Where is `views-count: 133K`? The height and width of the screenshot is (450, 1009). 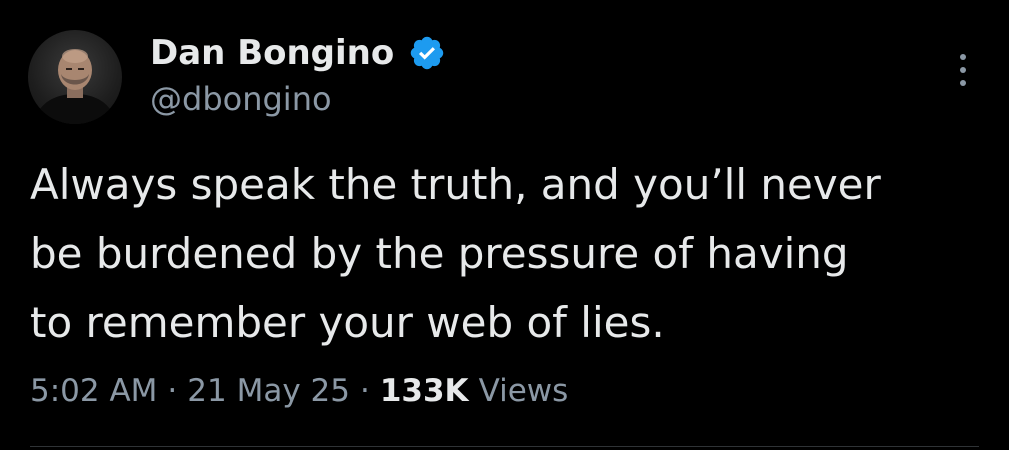
views-count: 133K is located at coordinates (424, 391).